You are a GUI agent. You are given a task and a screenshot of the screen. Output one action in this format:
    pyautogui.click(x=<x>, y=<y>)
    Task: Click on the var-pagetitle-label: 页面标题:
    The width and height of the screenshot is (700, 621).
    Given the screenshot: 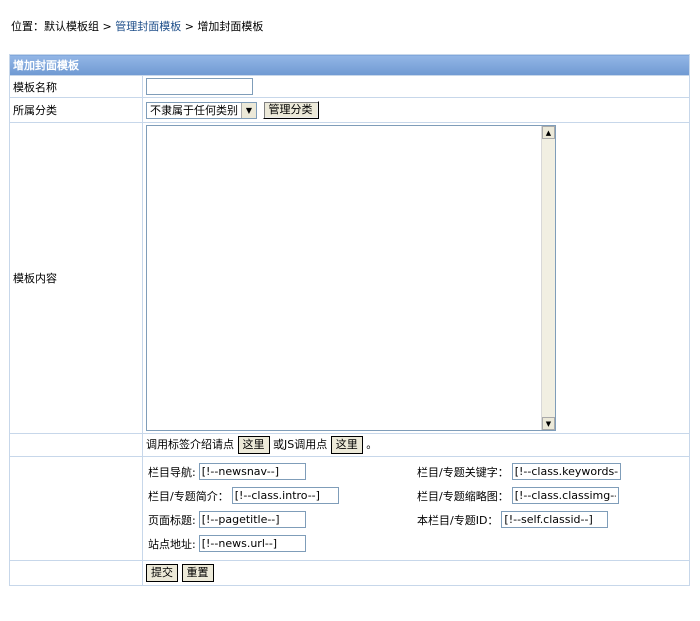 What is the action you would take?
    pyautogui.click(x=172, y=520)
    